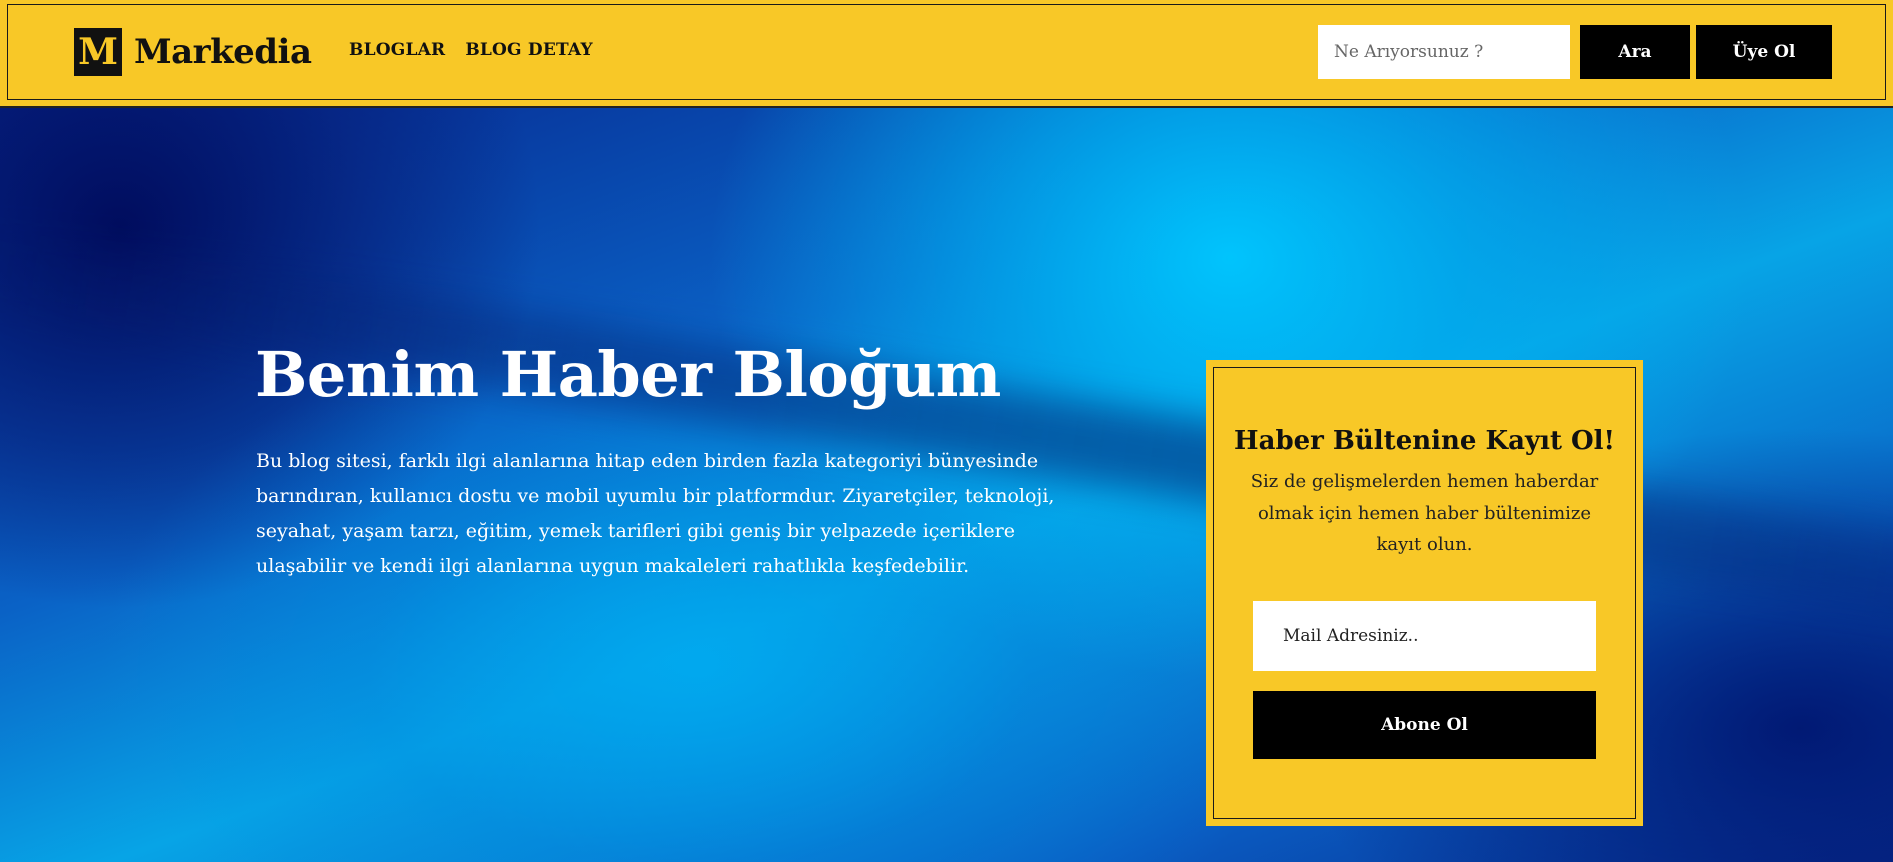 The width and height of the screenshot is (1893, 862). I want to click on search-input, so click(1444, 52).